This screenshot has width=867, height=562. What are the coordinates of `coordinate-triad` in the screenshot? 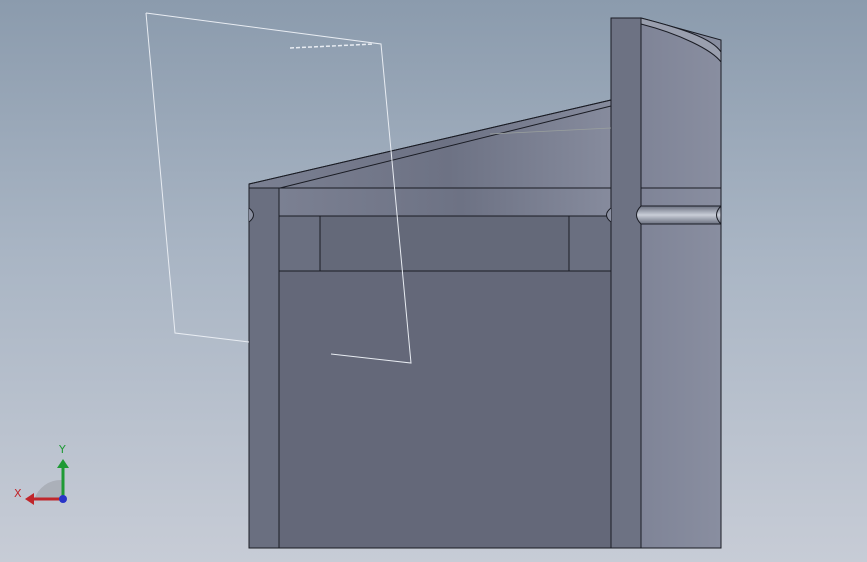 It's located at (47, 482).